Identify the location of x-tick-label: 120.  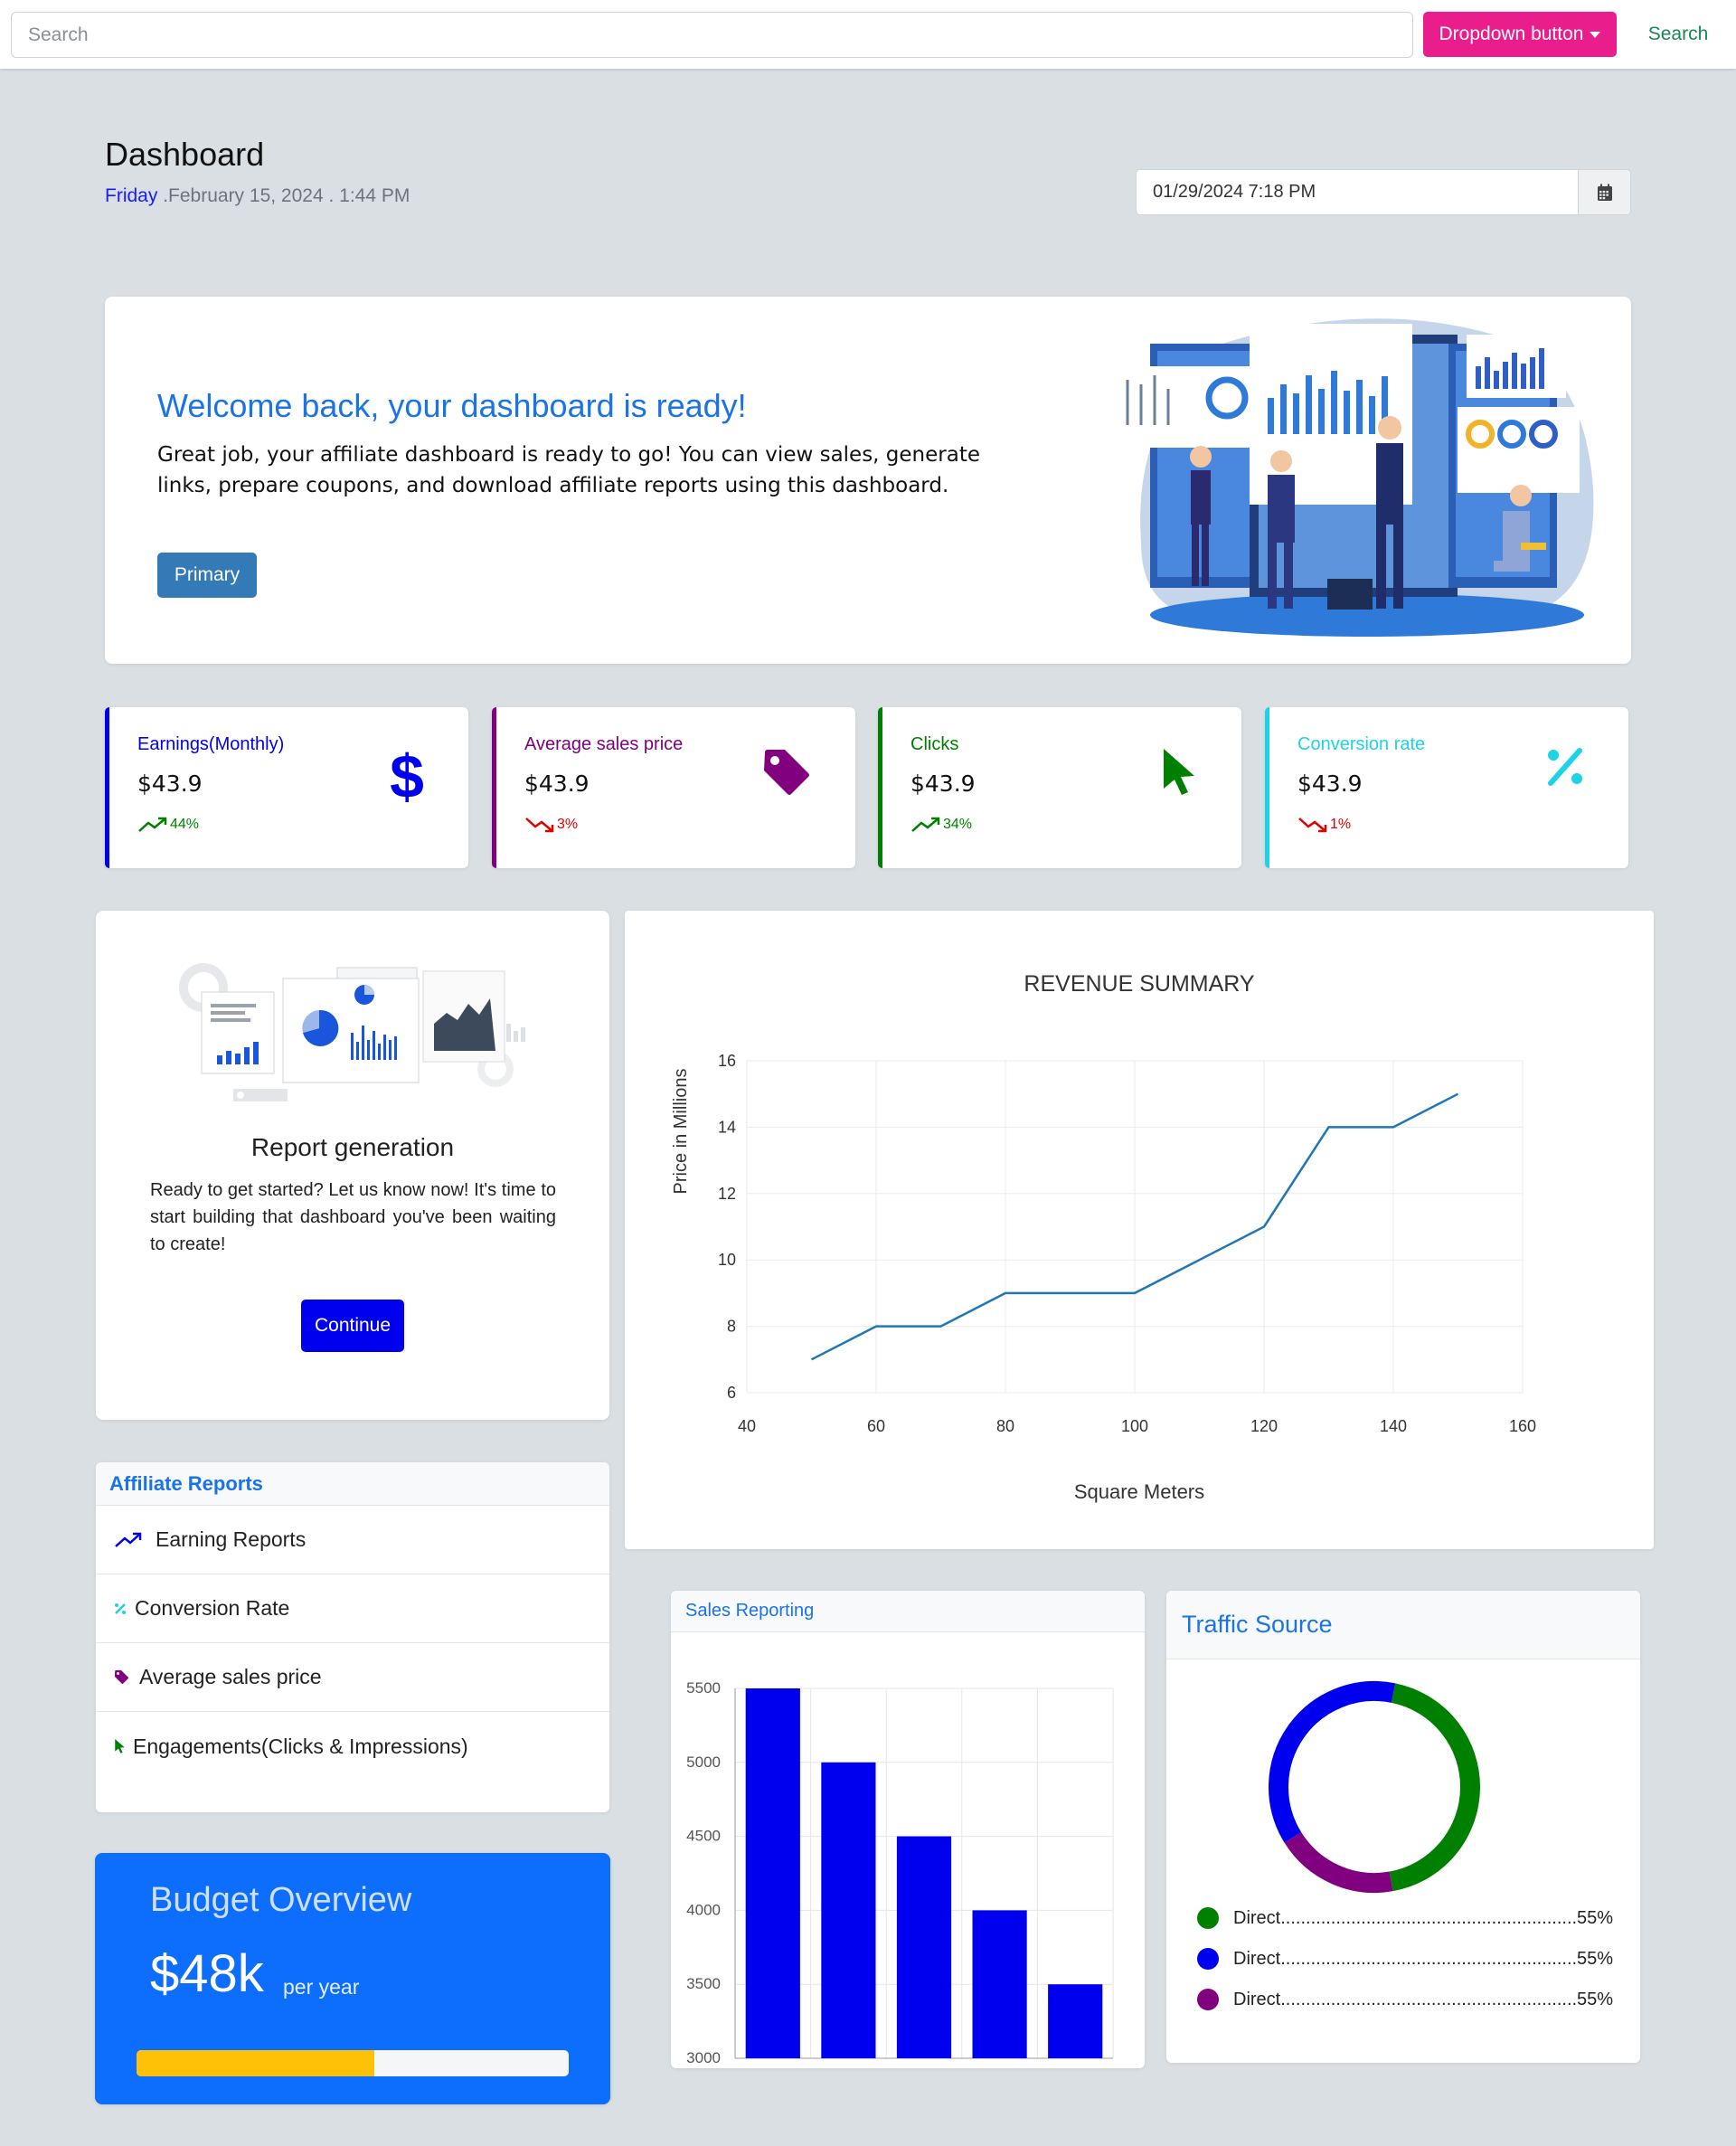
(1264, 1426).